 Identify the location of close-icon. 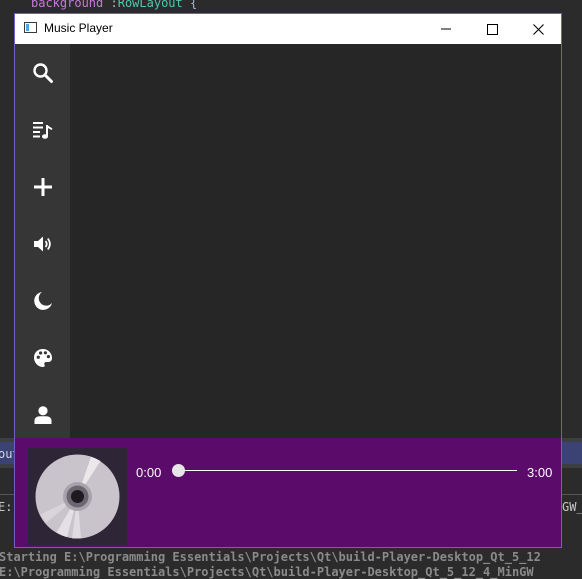
(538, 29).